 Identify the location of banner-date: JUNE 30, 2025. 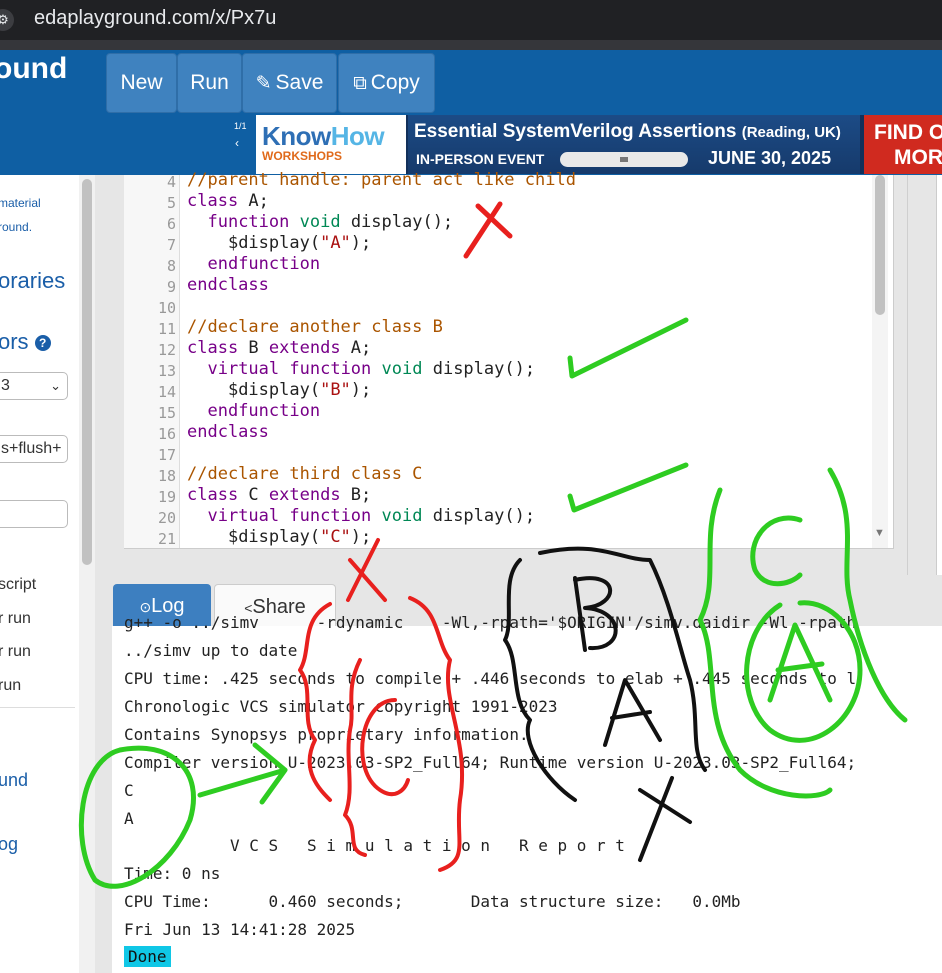
(770, 158).